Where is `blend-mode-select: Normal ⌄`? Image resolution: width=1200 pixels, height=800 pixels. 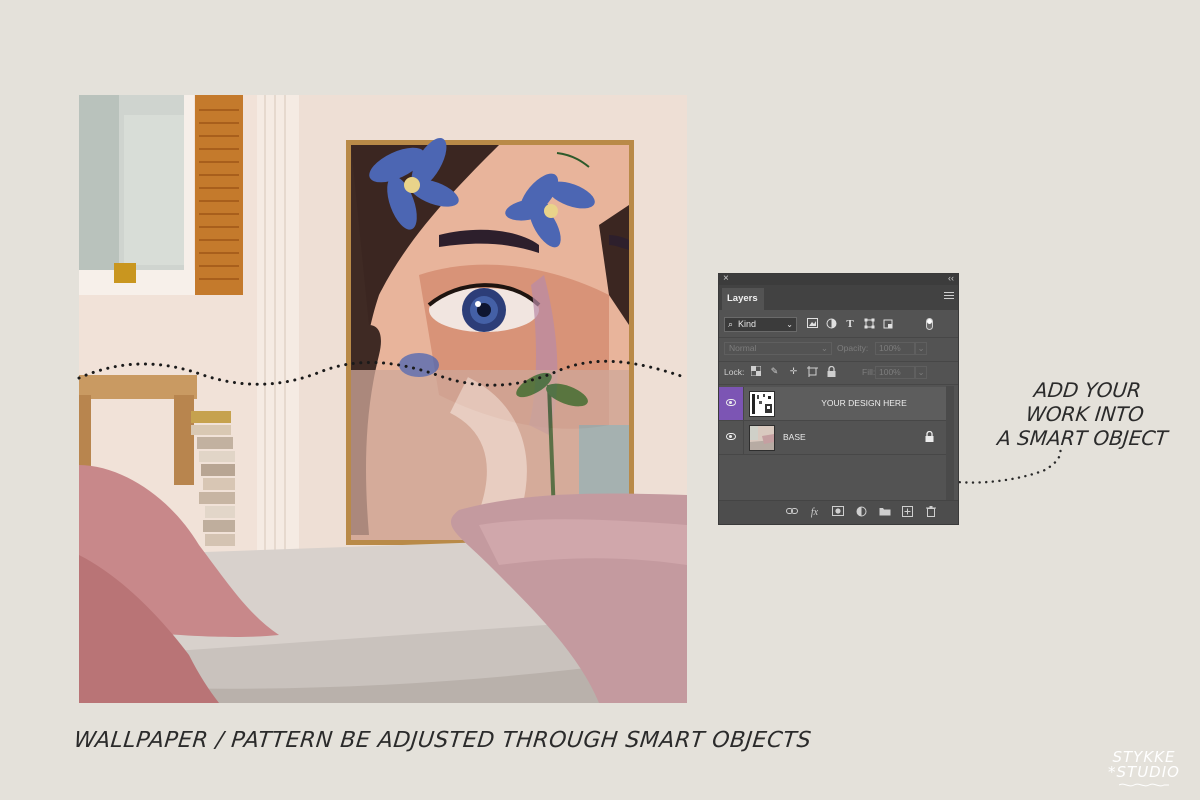 blend-mode-select: Normal ⌄ is located at coordinates (778, 348).